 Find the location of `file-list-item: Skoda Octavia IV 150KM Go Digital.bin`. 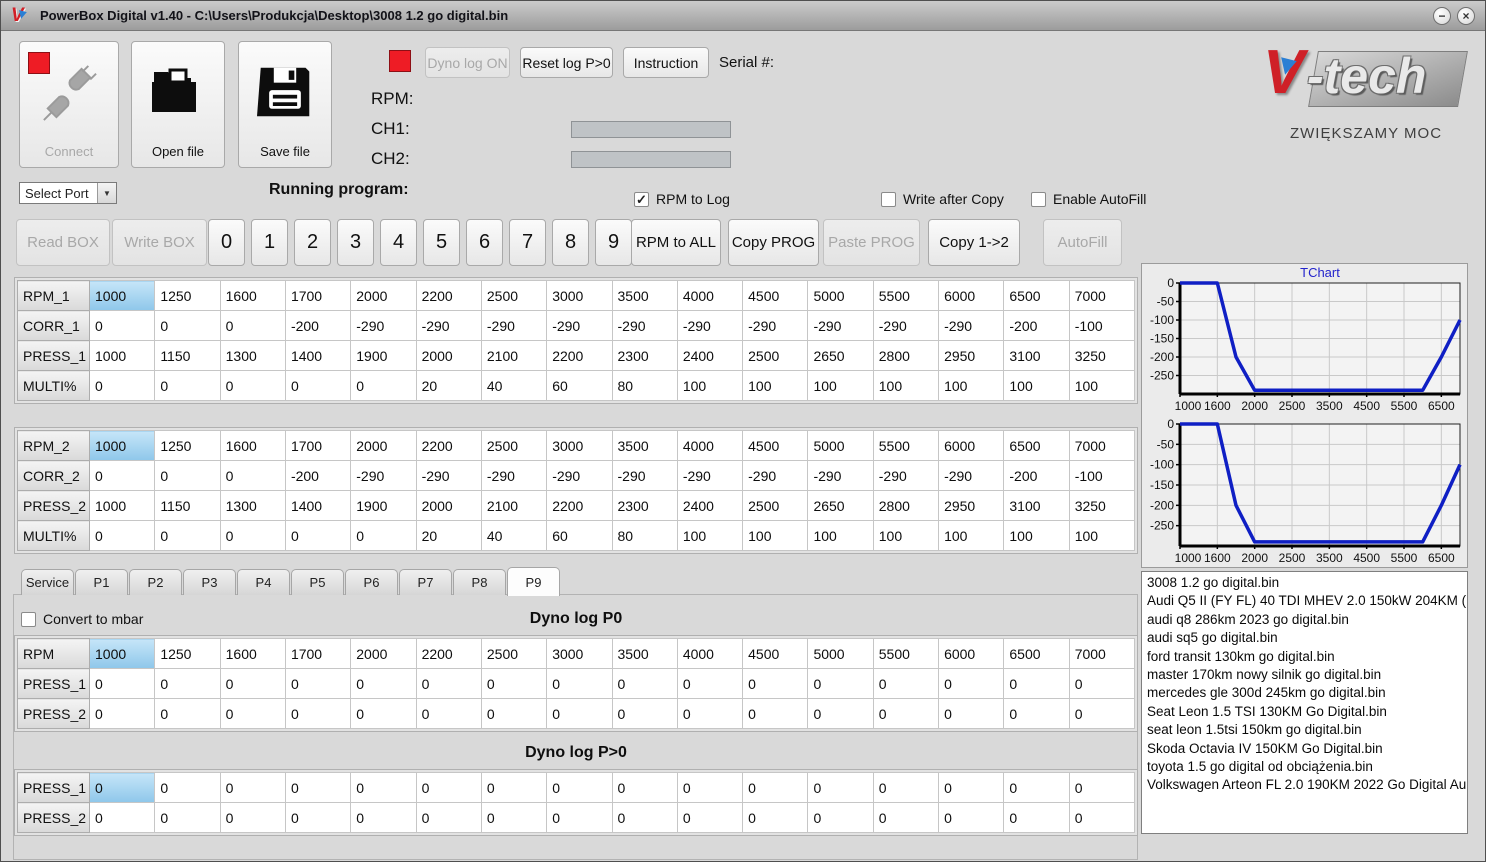

file-list-item: Skoda Octavia IV 150KM Go Digital.bin is located at coordinates (1307, 749).